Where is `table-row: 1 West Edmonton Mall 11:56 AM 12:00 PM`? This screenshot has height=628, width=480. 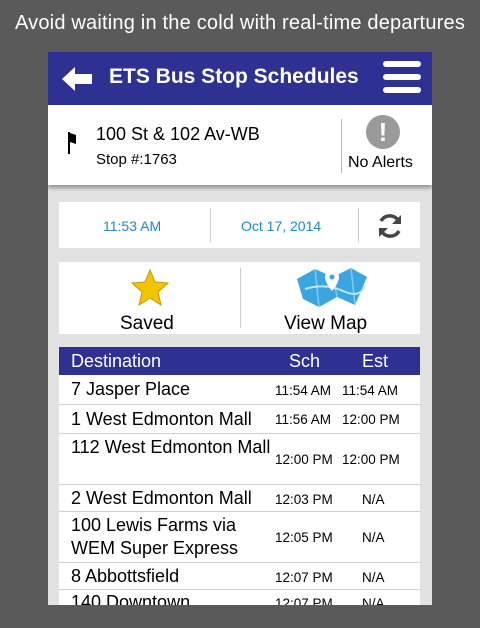 table-row: 1 West Edmonton Mall 11:56 AM 12:00 PM is located at coordinates (239, 419).